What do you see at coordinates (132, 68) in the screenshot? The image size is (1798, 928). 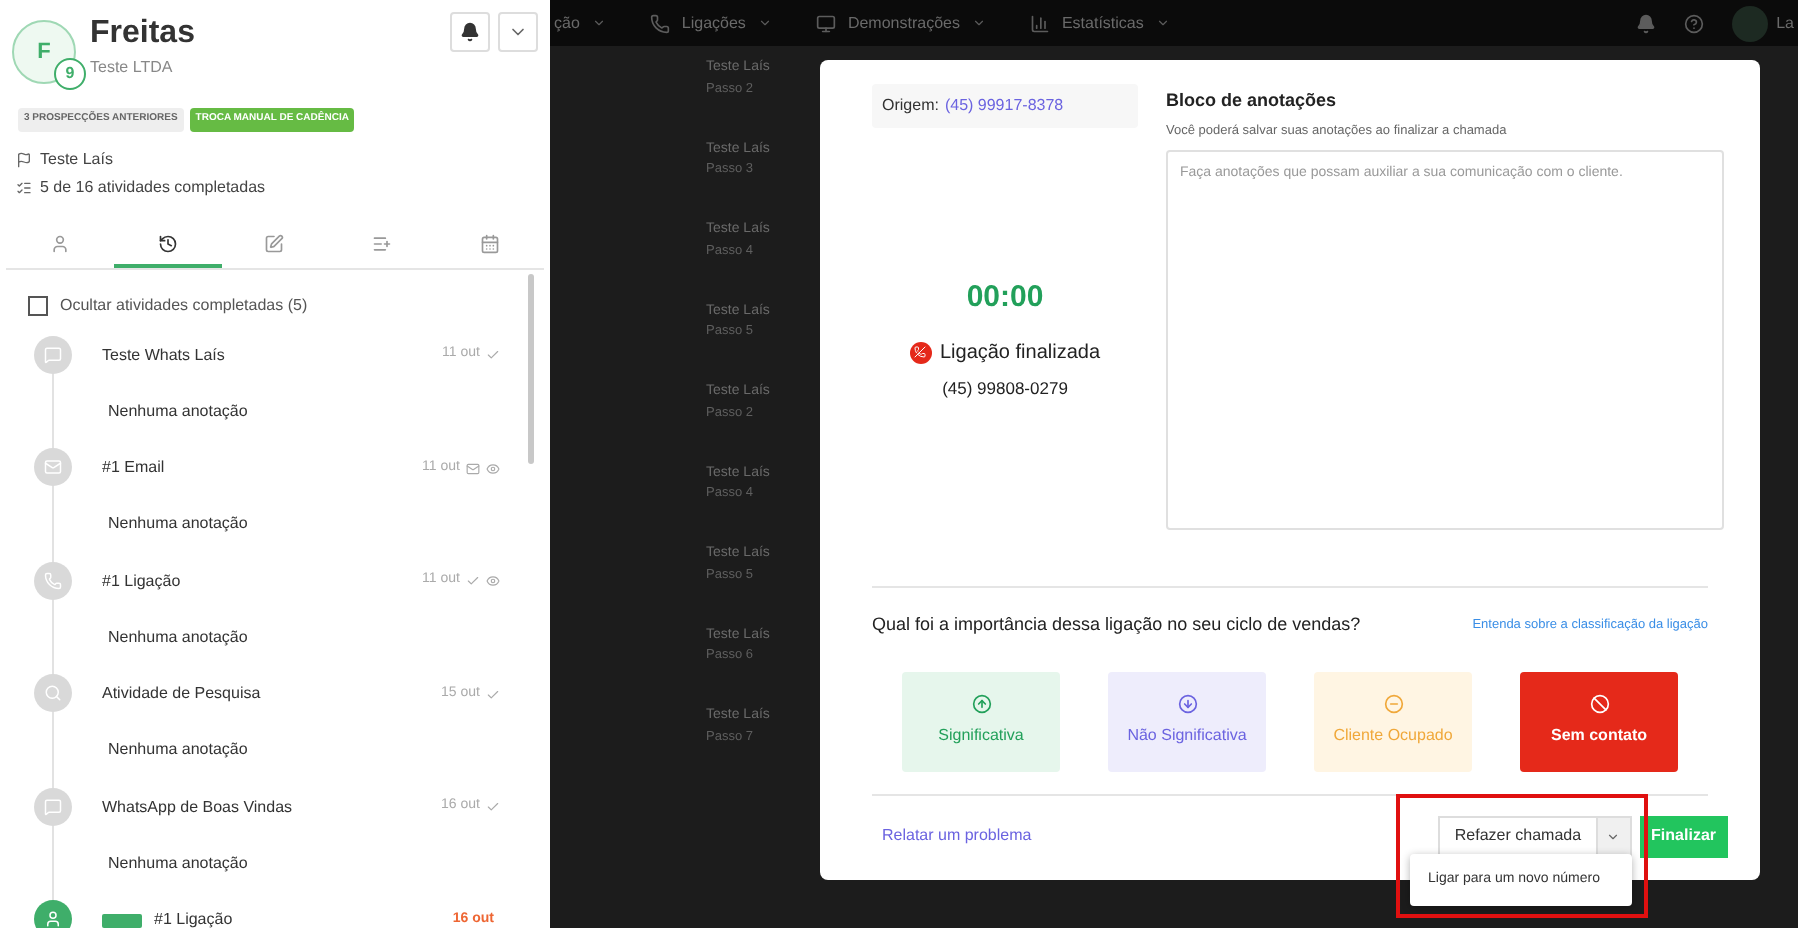 I see `company-name: Teste LTDA` at bounding box center [132, 68].